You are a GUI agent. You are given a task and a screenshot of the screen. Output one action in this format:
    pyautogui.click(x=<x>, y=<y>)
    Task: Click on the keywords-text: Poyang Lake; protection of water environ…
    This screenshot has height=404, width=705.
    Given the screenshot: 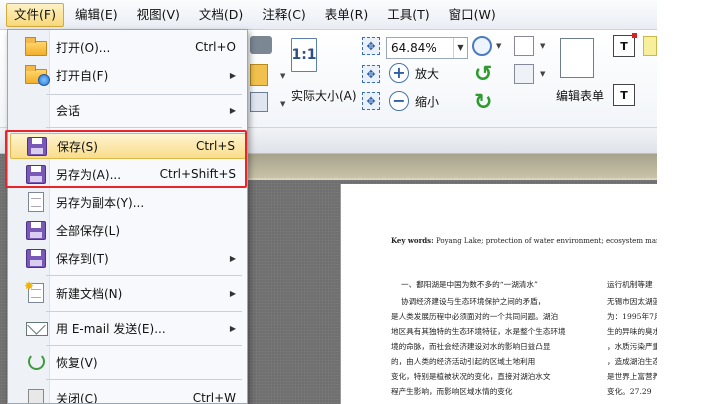 What is the action you would take?
    pyautogui.click(x=546, y=241)
    